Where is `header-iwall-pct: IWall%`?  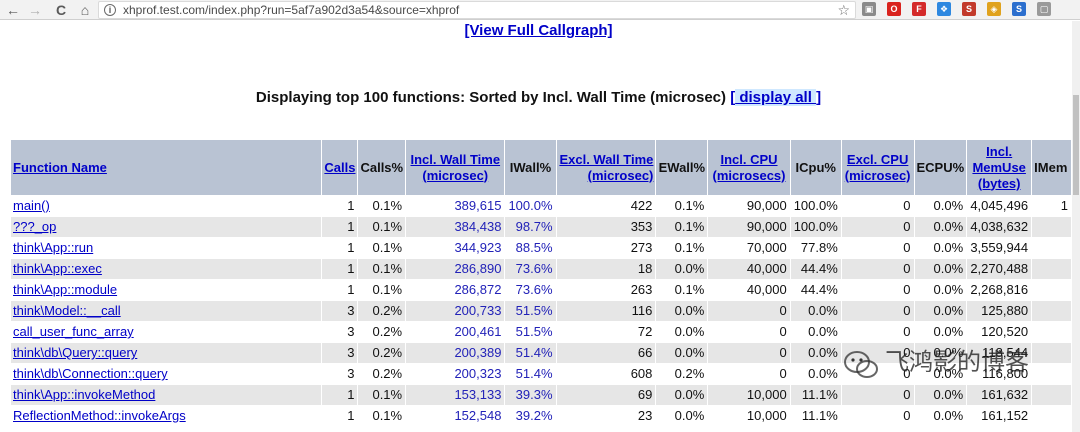
header-iwall-pct: IWall% is located at coordinates (530, 167).